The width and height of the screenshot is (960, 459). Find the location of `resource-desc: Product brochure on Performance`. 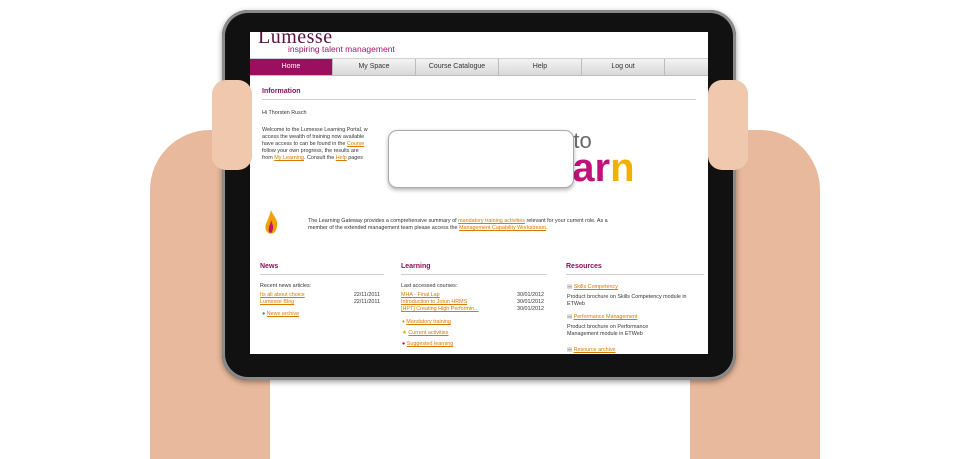

resource-desc: Product brochure on Performance is located at coordinates (608, 327).